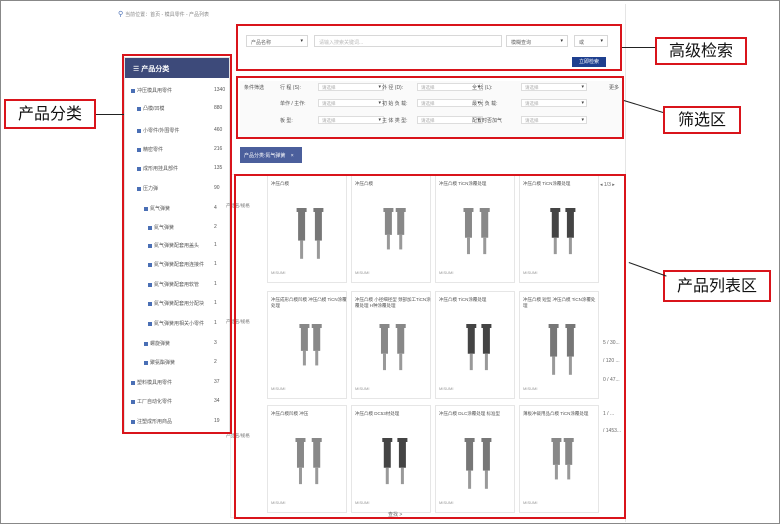 Image resolution: width=780 pixels, height=524 pixels. I want to click on filter-highlight, so click(430, 107).